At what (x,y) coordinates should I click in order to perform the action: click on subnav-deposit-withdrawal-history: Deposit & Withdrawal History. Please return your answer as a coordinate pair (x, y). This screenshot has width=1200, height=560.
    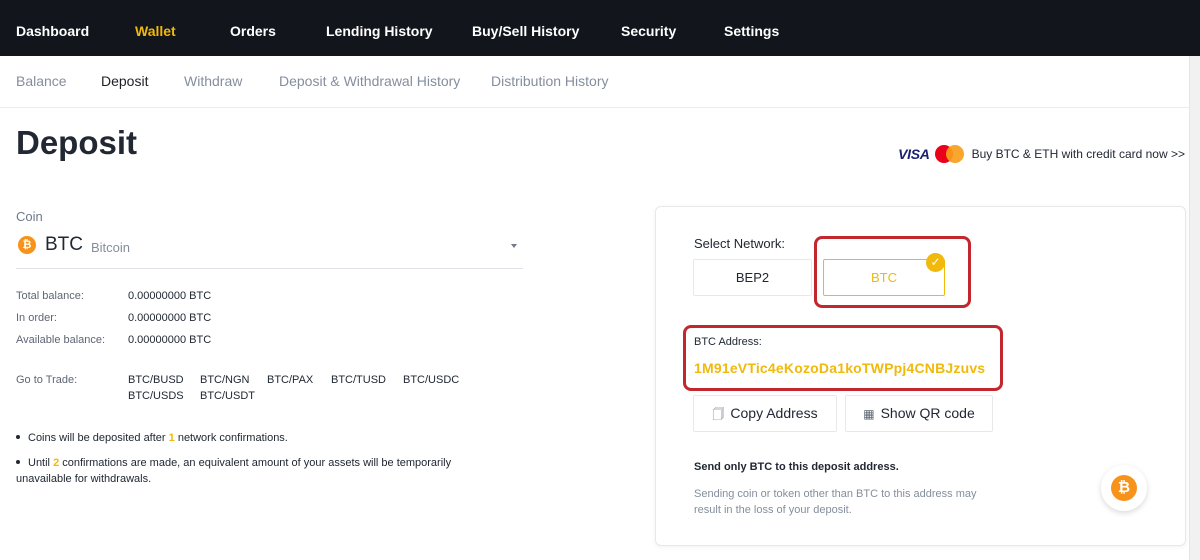
    Looking at the image, I should click on (369, 82).